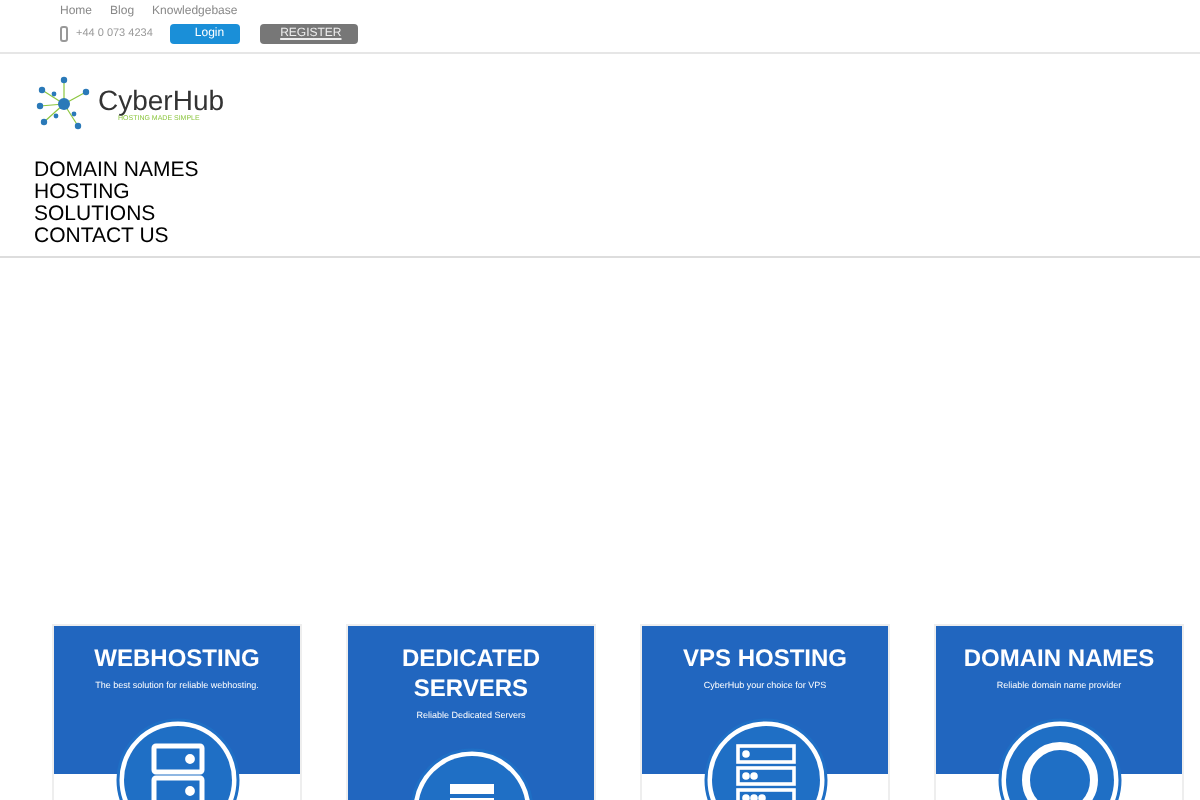 The image size is (1200, 800). I want to click on nav-link: SOLUTIONS, so click(600, 215).